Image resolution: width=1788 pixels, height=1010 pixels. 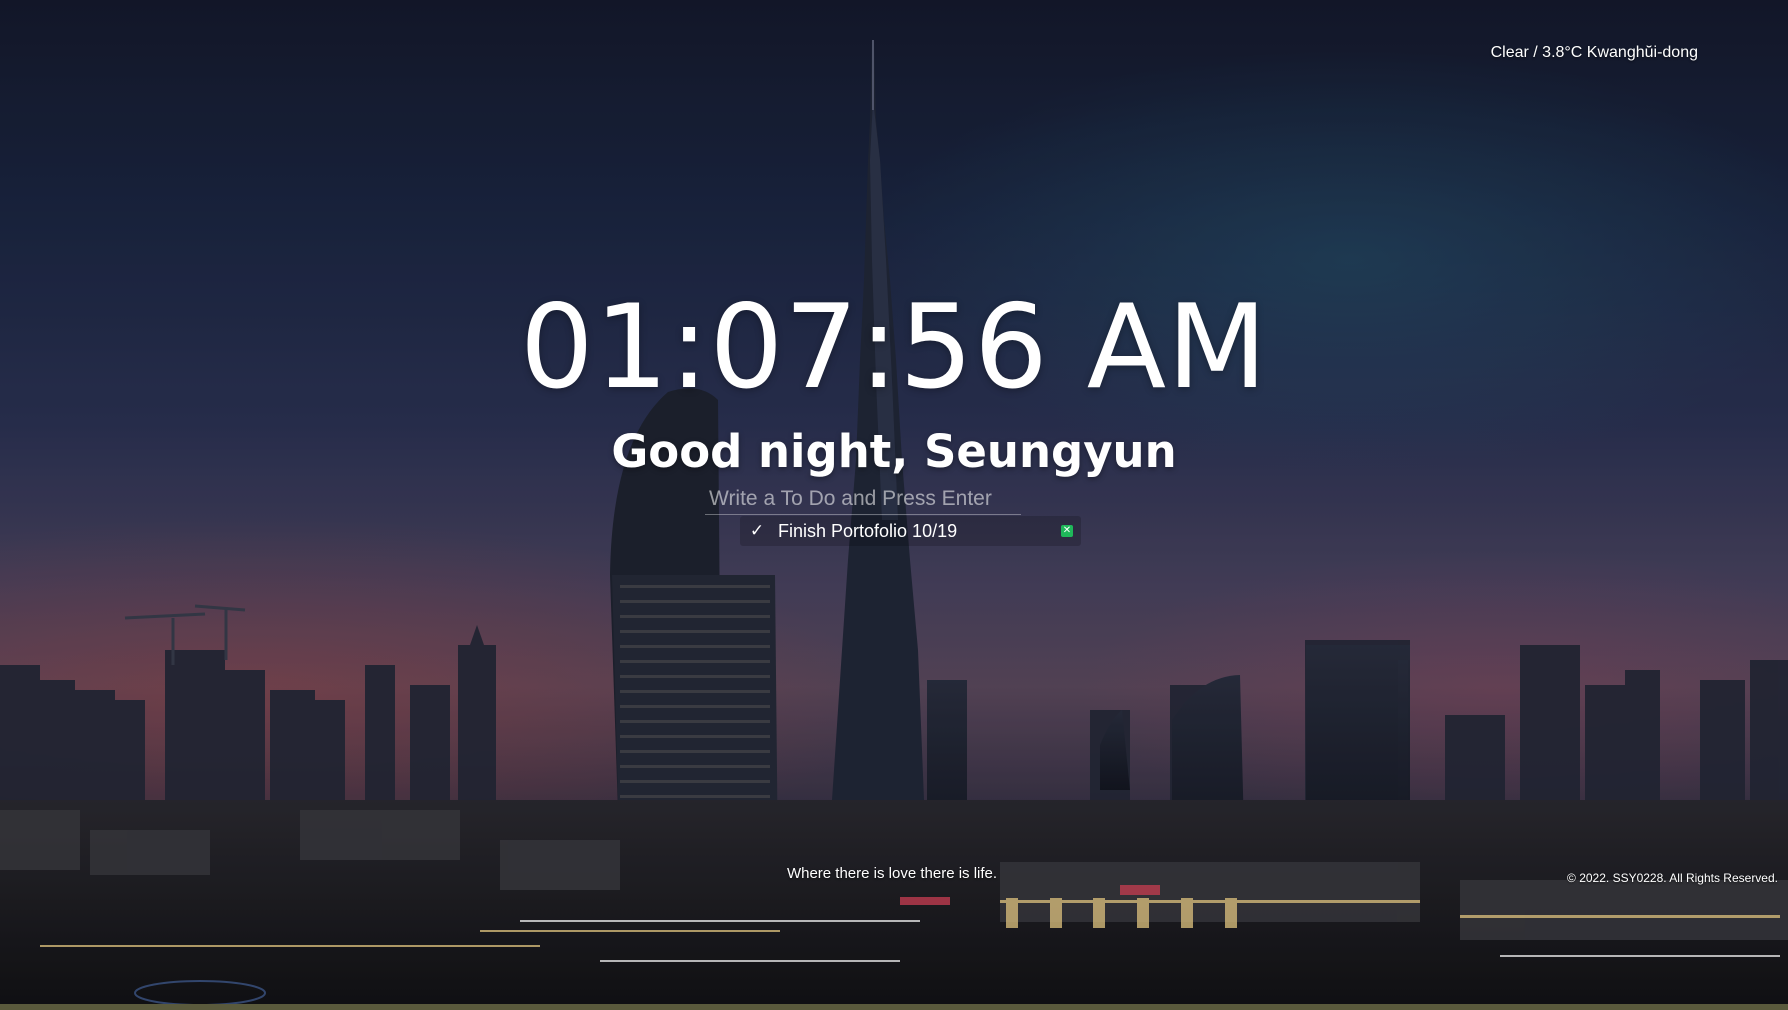 What do you see at coordinates (1672, 878) in the screenshot?
I see `copyright: © 2022. SSY0228. All Rights Reserved.` at bounding box center [1672, 878].